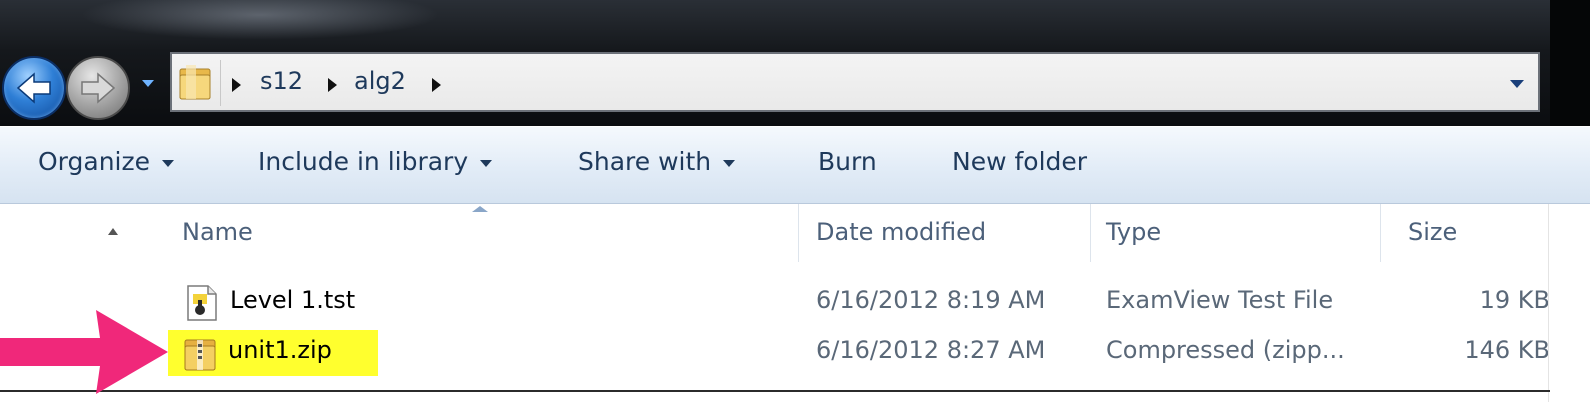  I want to click on address-bar: s12 alg2, so click(855, 82).